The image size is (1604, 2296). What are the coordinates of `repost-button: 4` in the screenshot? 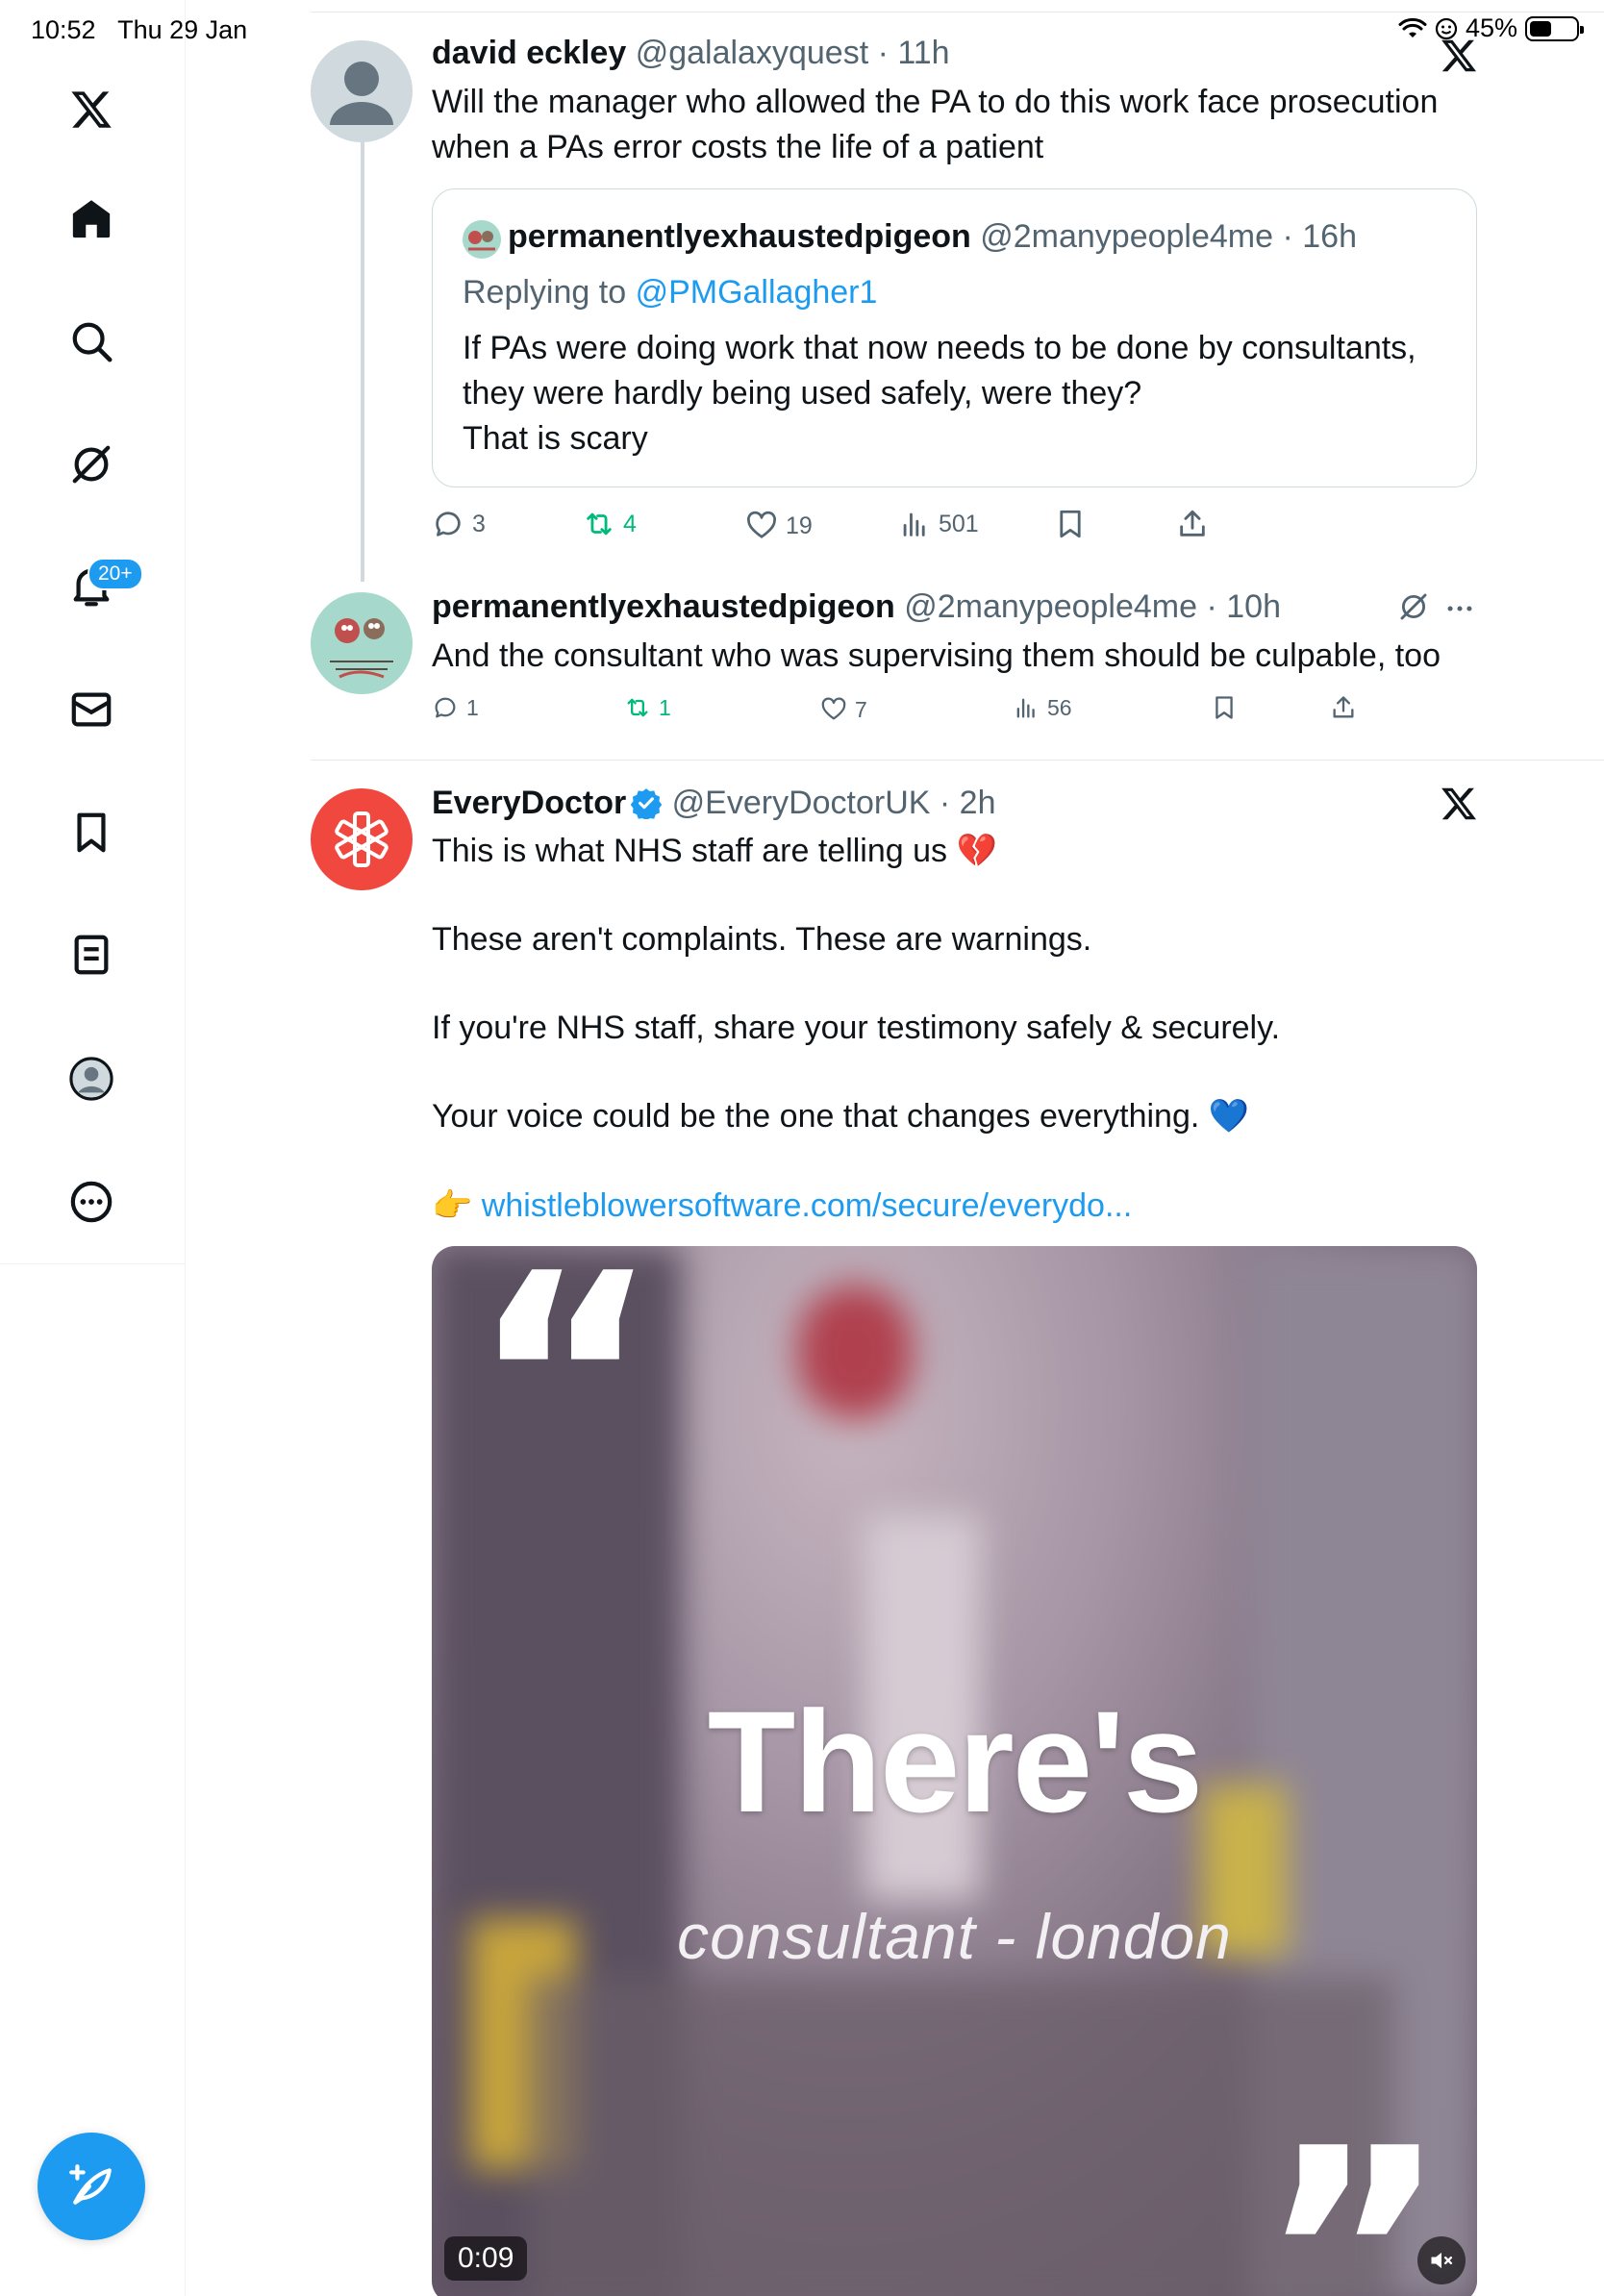 It's located at (610, 524).